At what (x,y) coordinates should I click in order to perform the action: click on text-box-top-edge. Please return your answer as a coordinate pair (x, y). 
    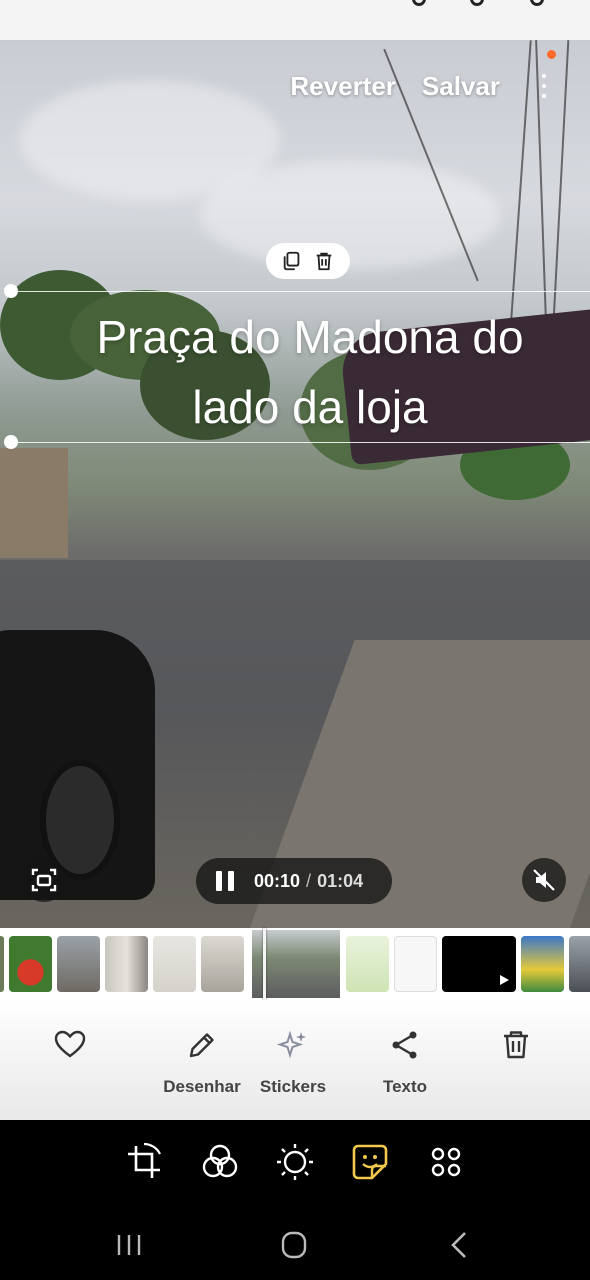
    Looking at the image, I should click on (300, 291).